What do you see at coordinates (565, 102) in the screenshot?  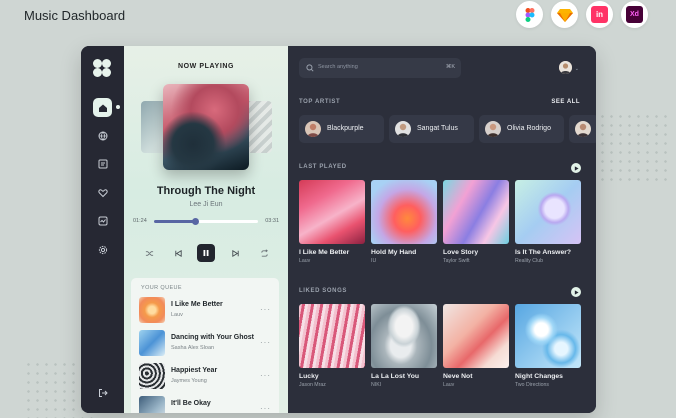 I see `see-all-link: SEE ALL` at bounding box center [565, 102].